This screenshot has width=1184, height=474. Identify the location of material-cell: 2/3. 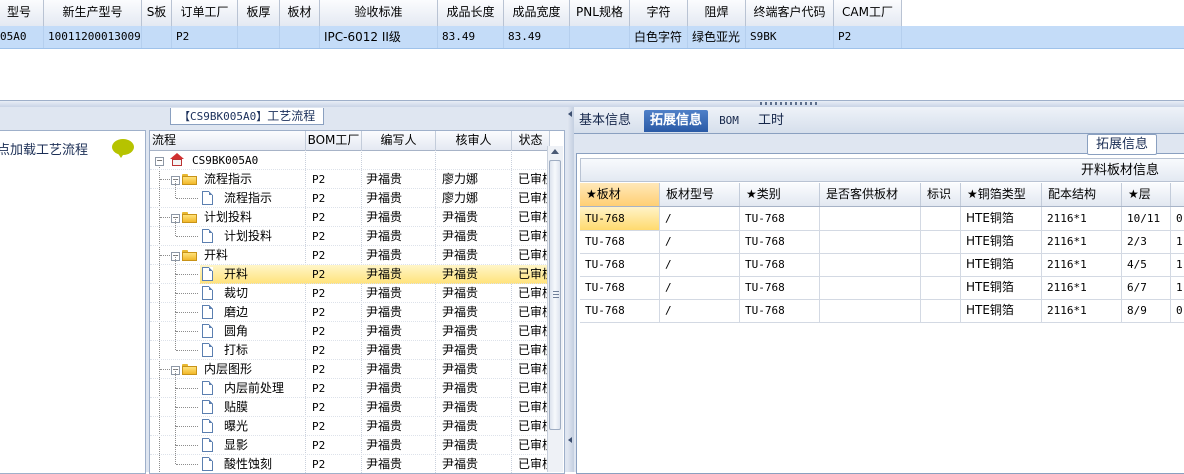
(1146, 241).